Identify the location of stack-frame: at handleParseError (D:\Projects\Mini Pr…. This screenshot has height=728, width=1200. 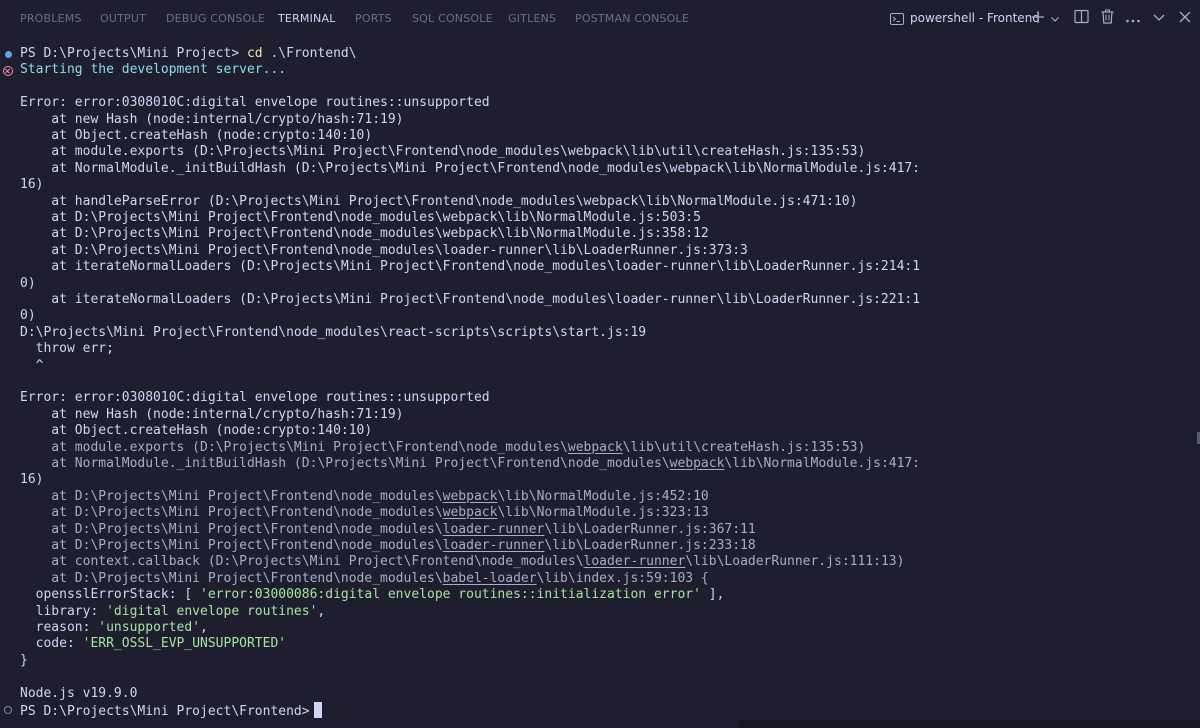
(439, 201).